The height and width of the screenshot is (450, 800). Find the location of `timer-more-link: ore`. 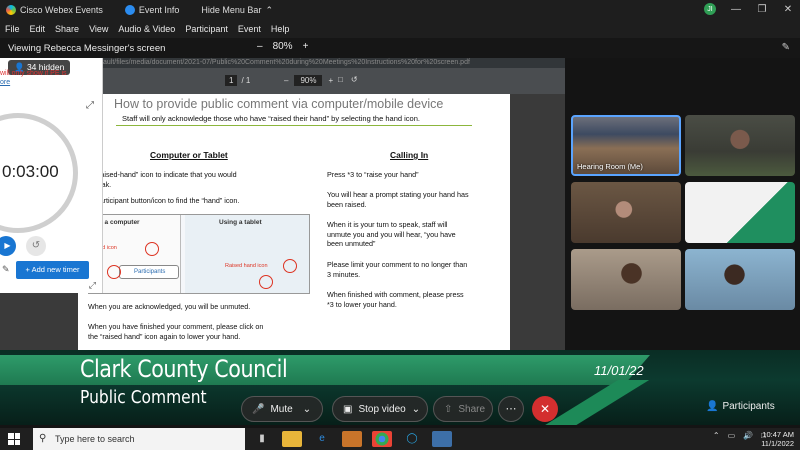

timer-more-link: ore is located at coordinates (5, 82).